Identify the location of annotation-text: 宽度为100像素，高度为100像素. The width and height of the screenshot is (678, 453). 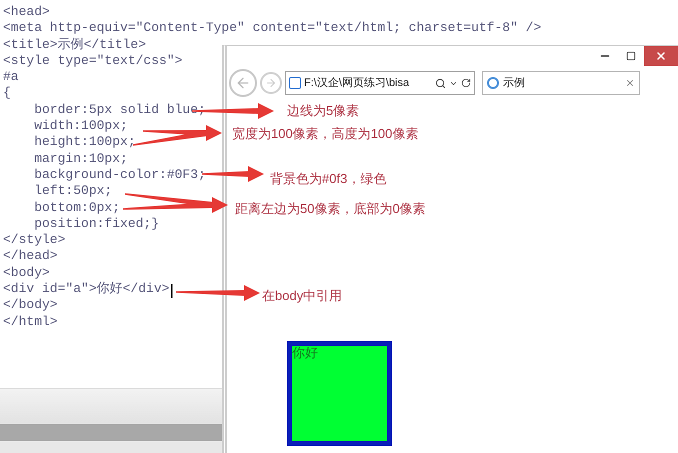
(325, 134).